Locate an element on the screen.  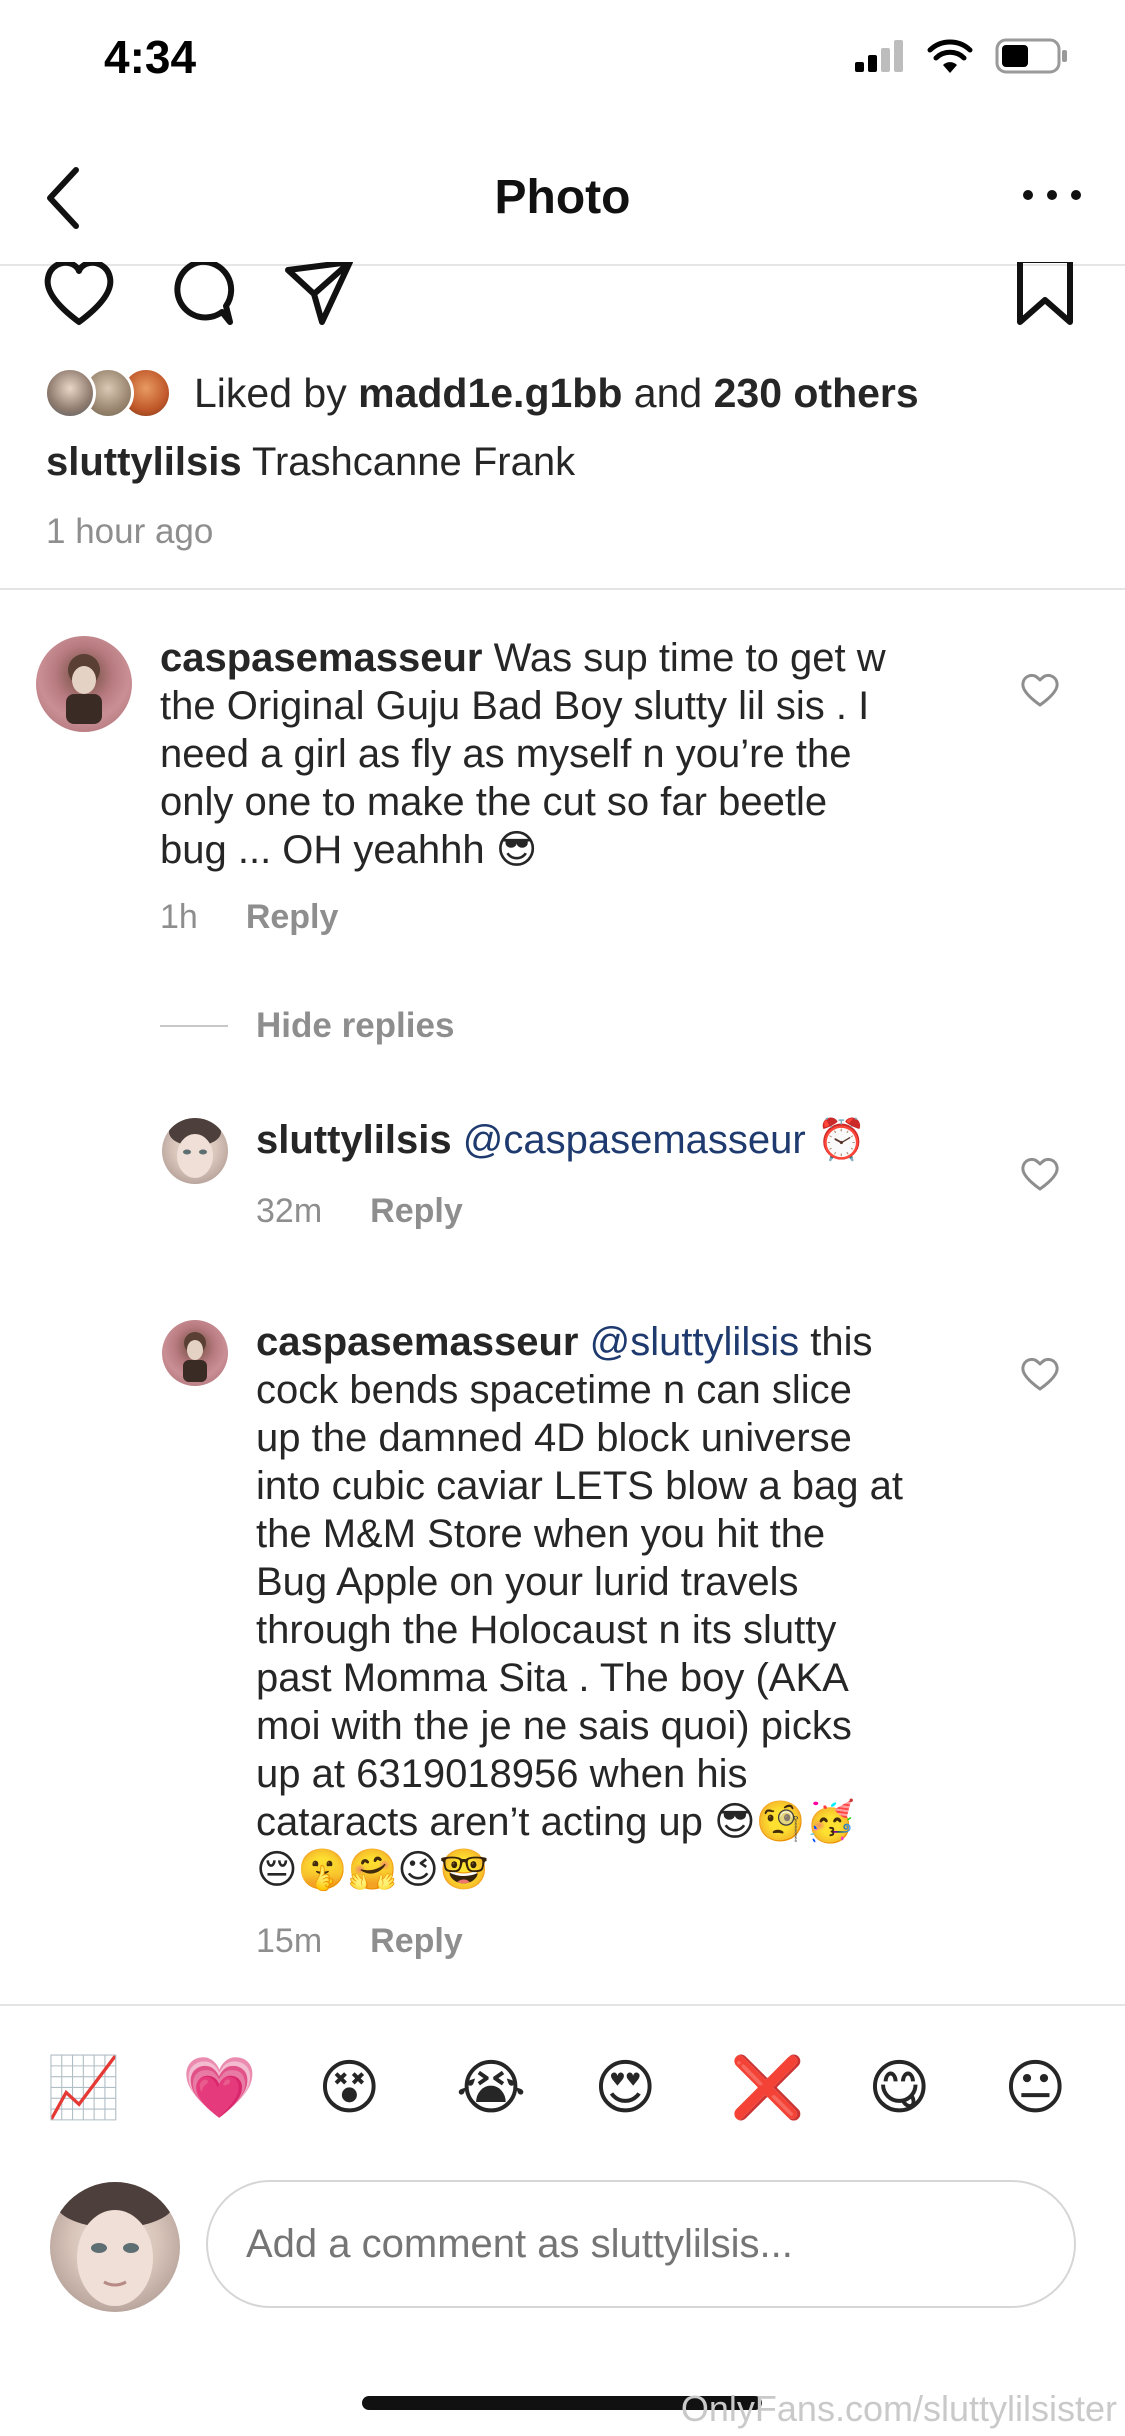
comment-input is located at coordinates (641, 2244).